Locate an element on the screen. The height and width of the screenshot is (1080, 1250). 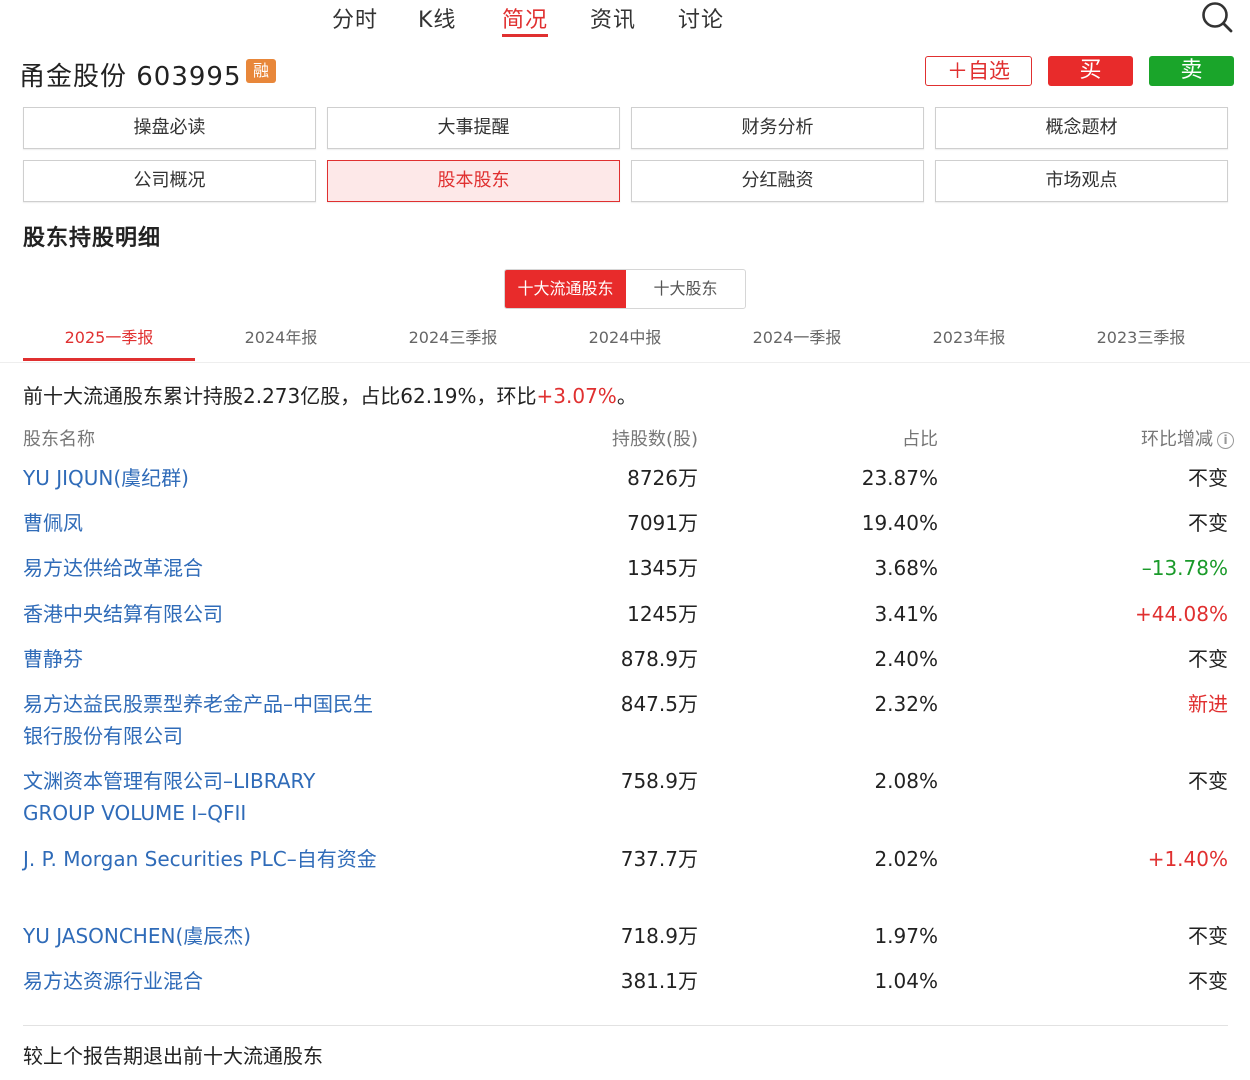
header-ratio: 占比 is located at coordinates (920, 439).